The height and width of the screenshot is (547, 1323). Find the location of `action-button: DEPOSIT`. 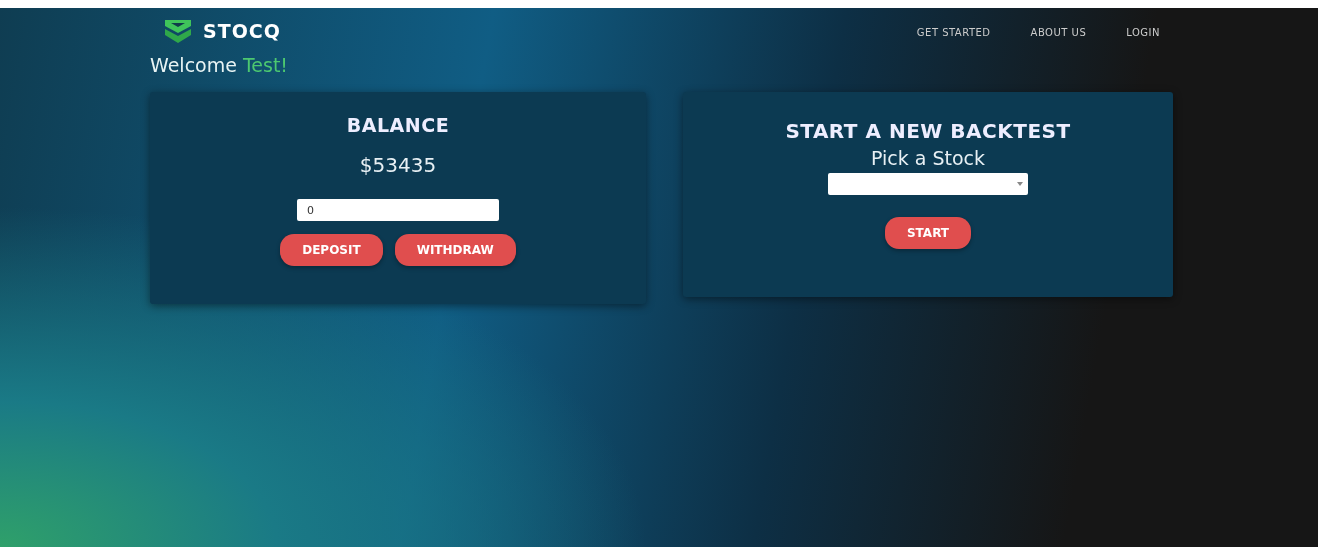

action-button: DEPOSIT is located at coordinates (331, 250).